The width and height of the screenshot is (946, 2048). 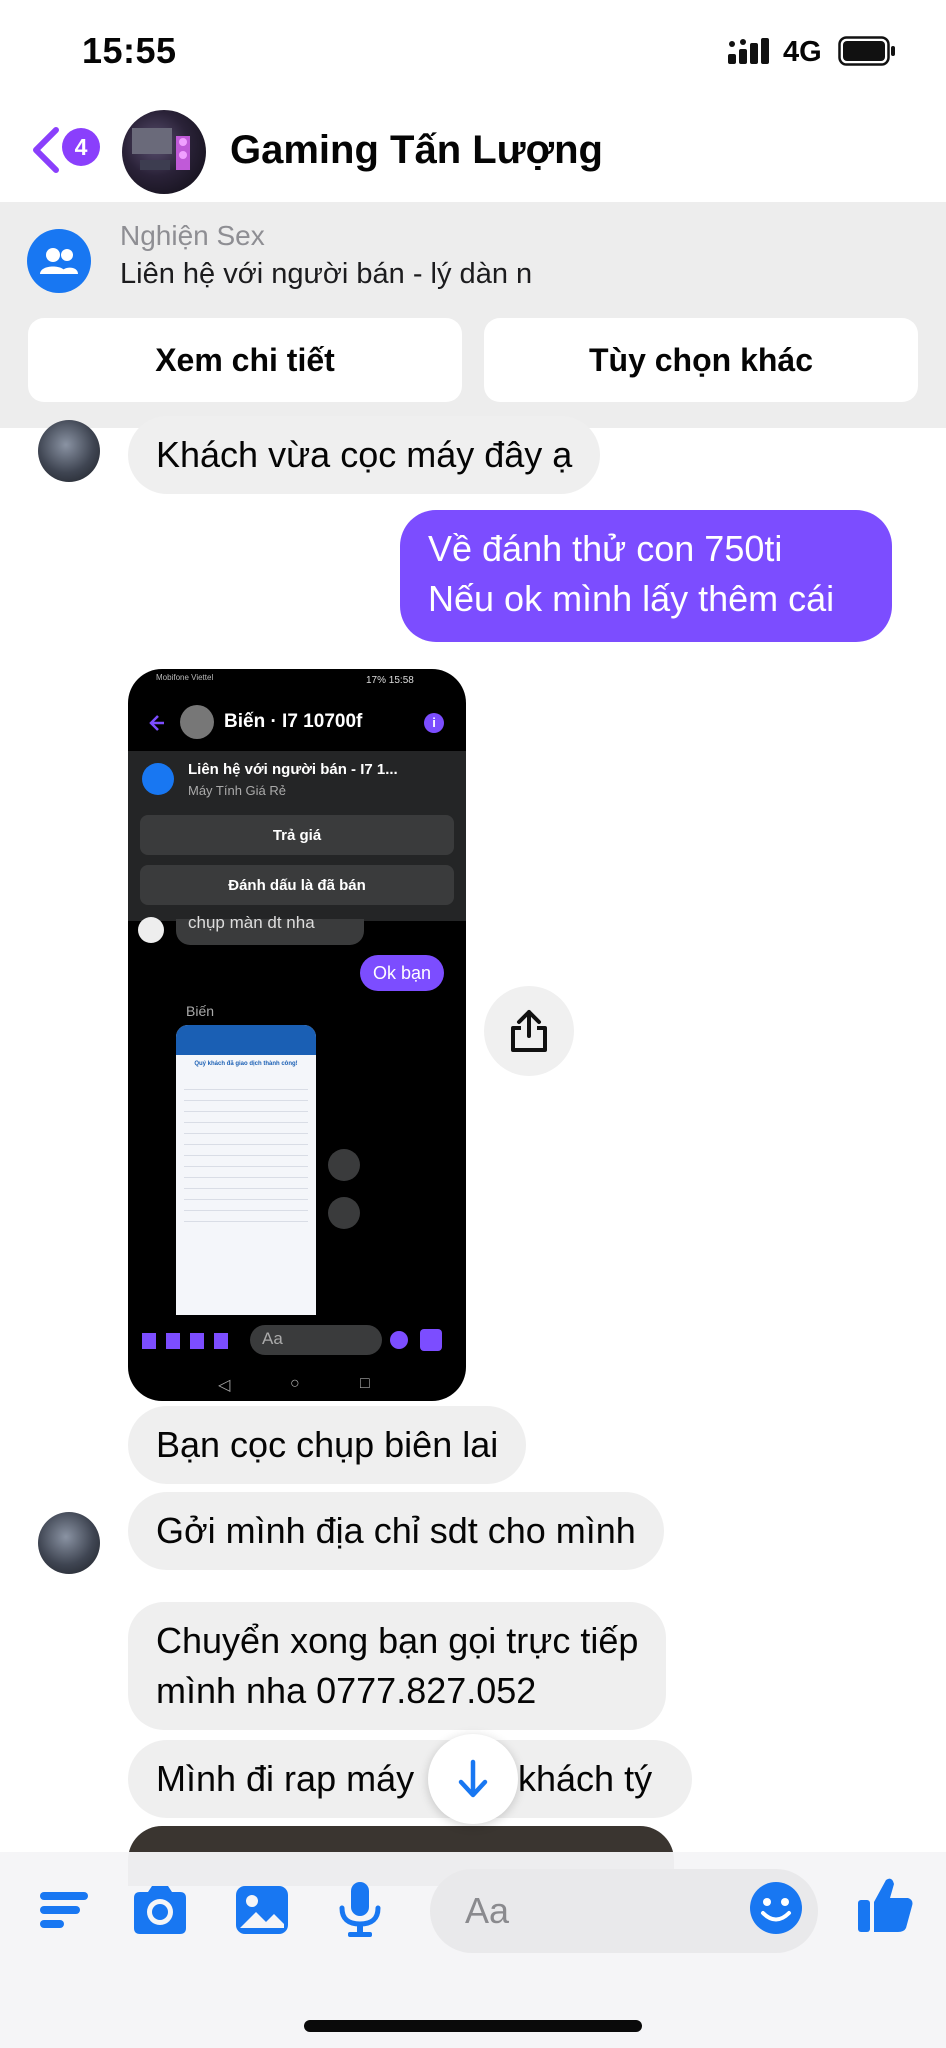 What do you see at coordinates (156, 723) in the screenshot?
I see `shot-back-icon` at bounding box center [156, 723].